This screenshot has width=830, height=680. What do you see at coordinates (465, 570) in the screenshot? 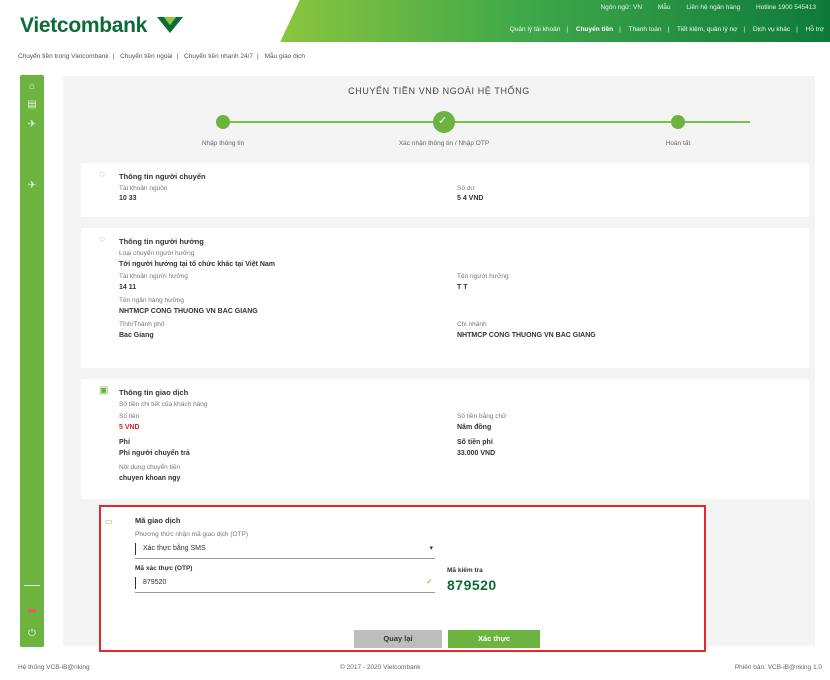
I see `verify-code-label: Mã kiểm tra` at bounding box center [465, 570].